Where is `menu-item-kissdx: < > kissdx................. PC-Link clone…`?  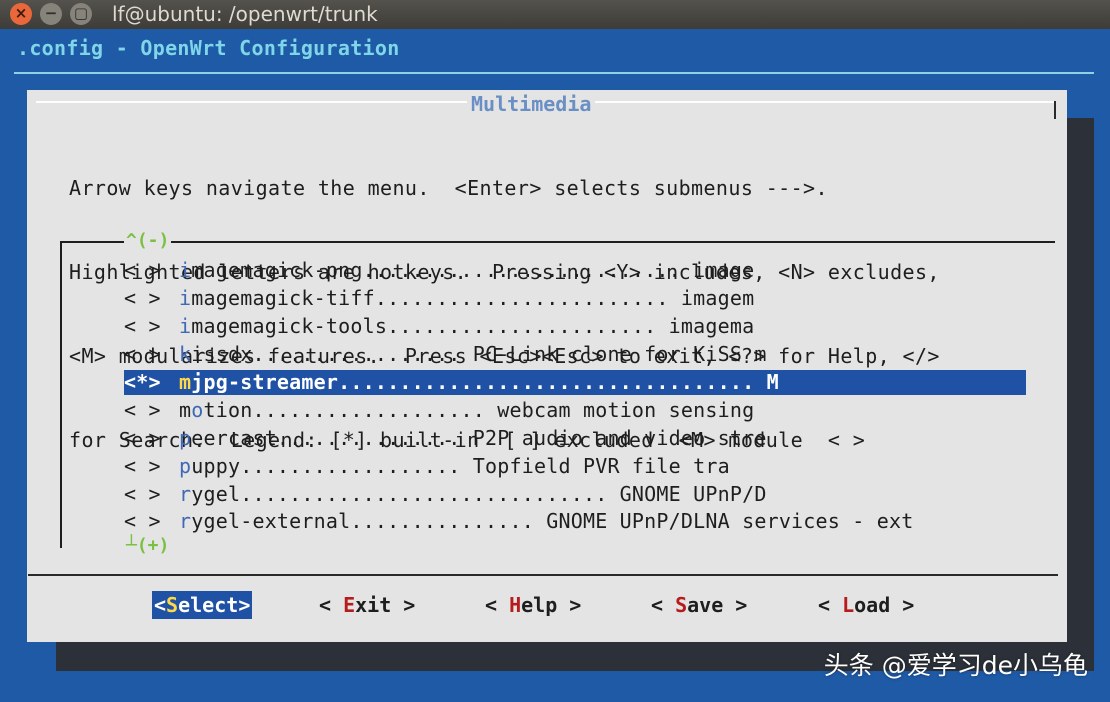
menu-item-kissdx: < > kissdx................. PC-Link clone… is located at coordinates (575, 354).